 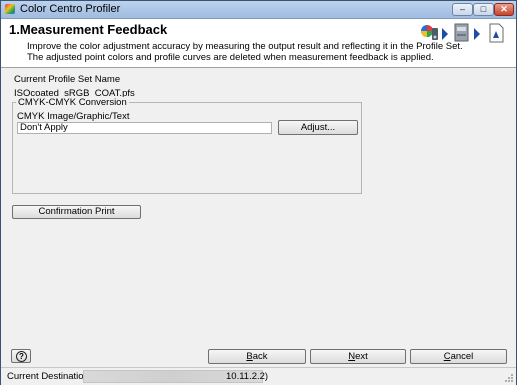 What do you see at coordinates (447, 356) in the screenshot?
I see `cancel-mnemonic: C` at bounding box center [447, 356].